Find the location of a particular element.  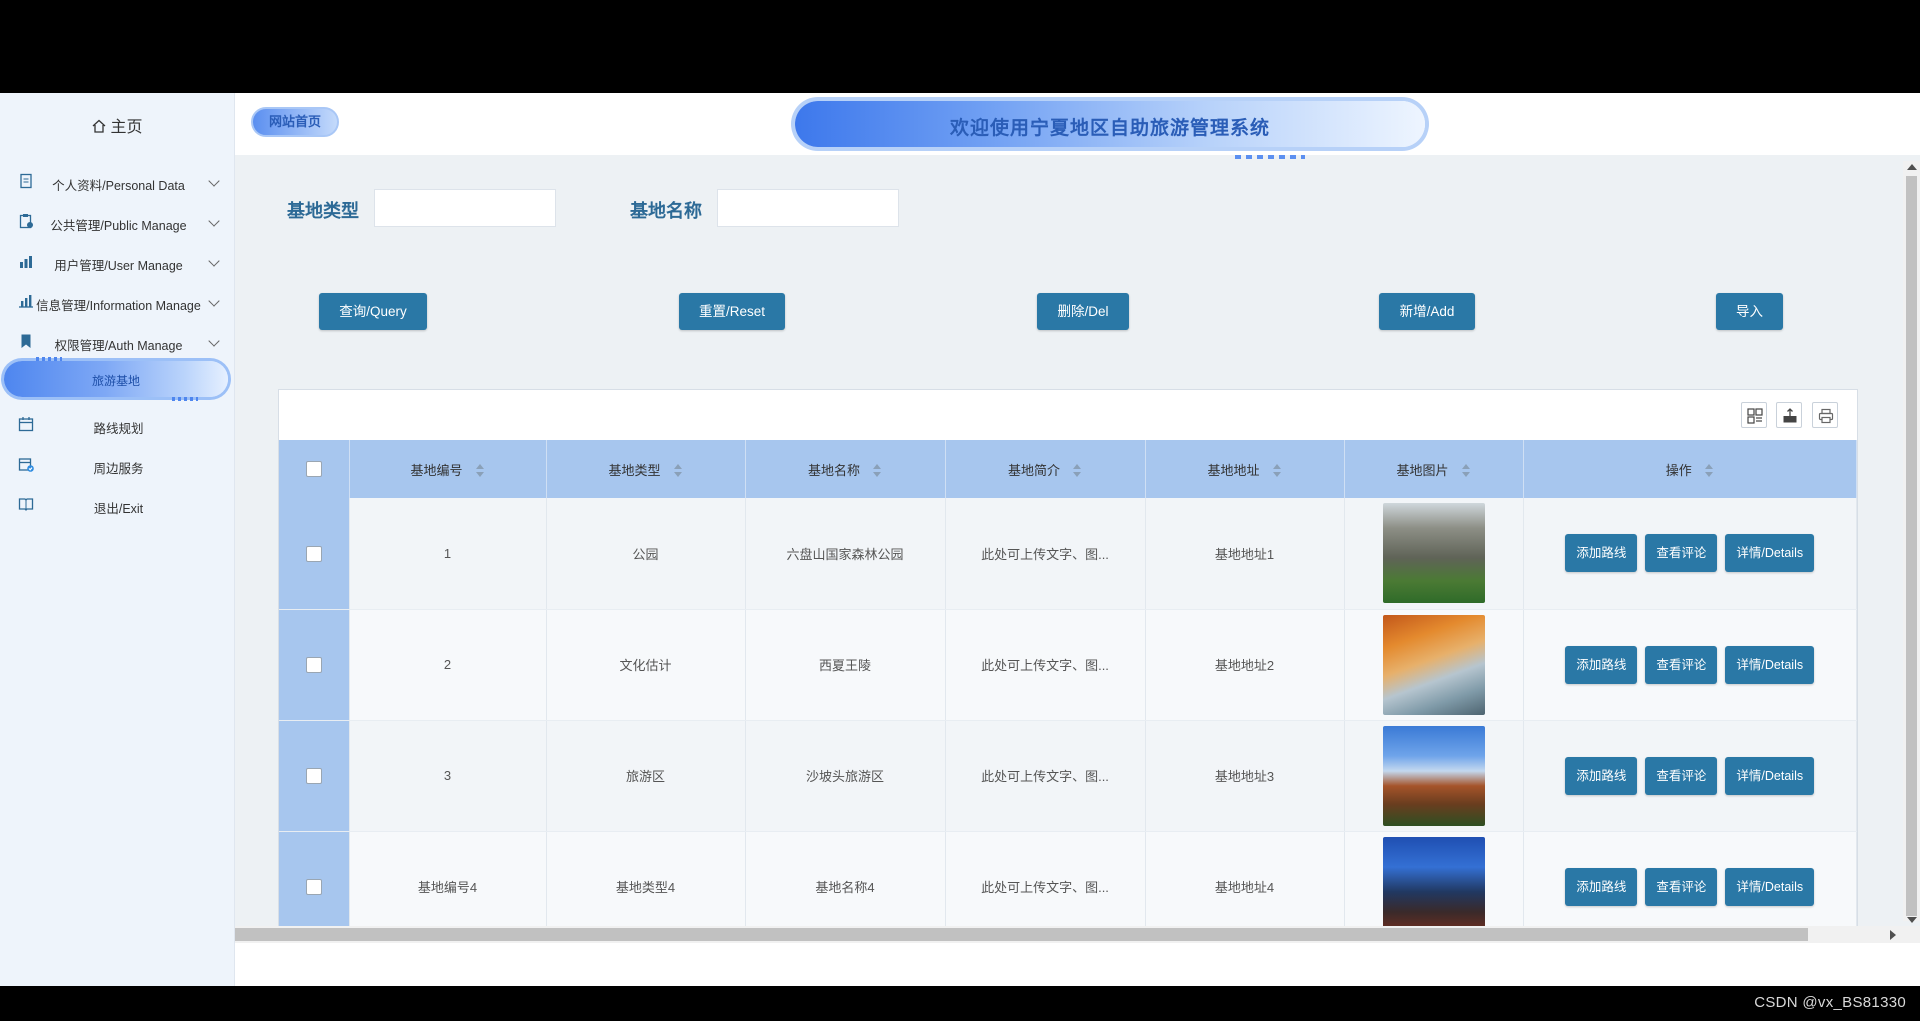

cell-id: 2 is located at coordinates (448, 665).